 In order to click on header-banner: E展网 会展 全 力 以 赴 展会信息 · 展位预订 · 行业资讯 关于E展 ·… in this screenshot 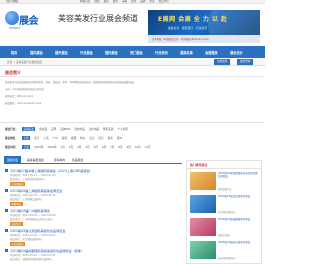, I will do `click(204, 26)`.